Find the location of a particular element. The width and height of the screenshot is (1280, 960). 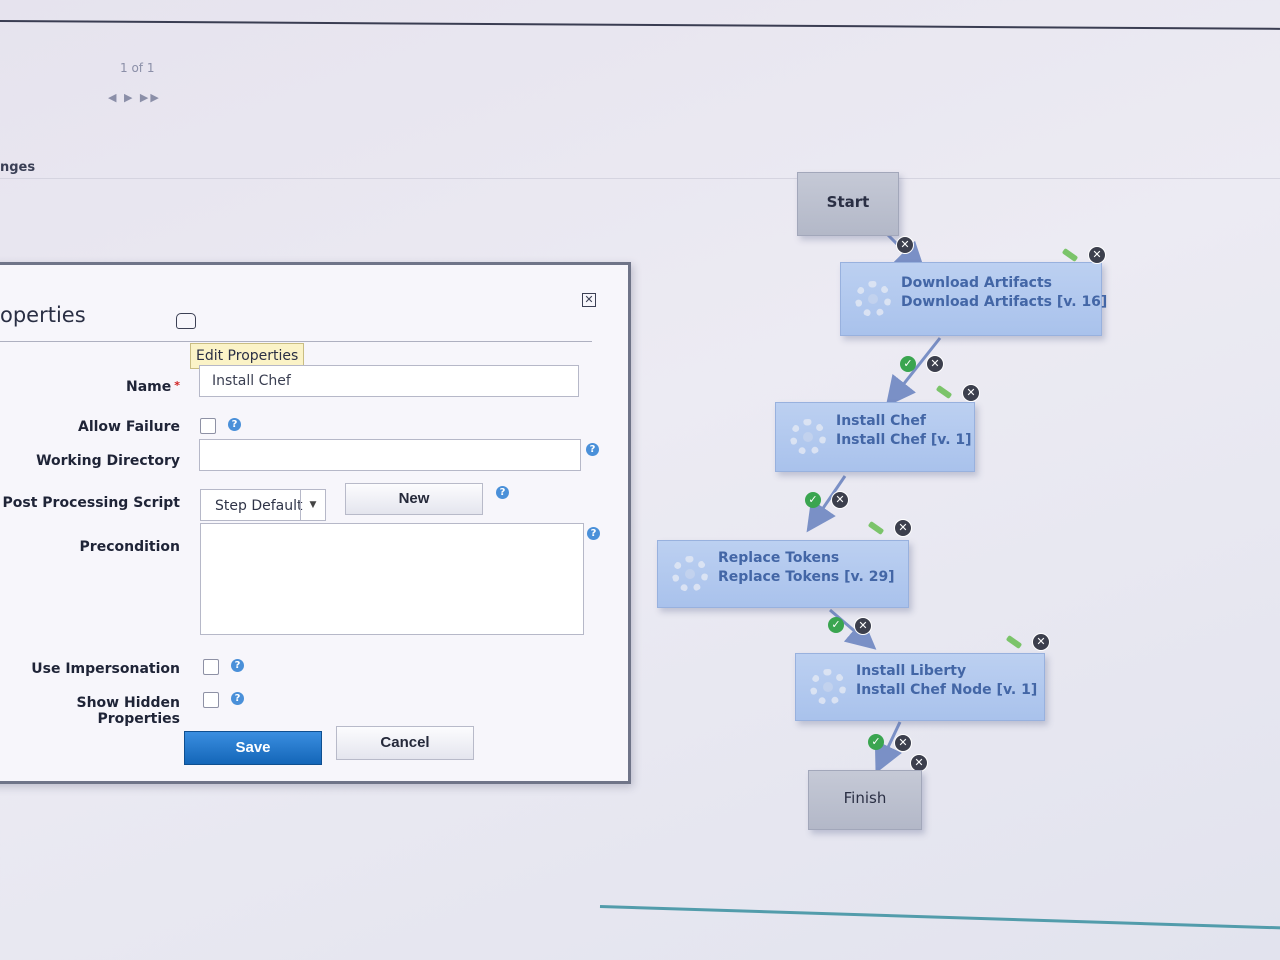

step-subtitle: Replace Tokens [v. 29] is located at coordinates (806, 577).